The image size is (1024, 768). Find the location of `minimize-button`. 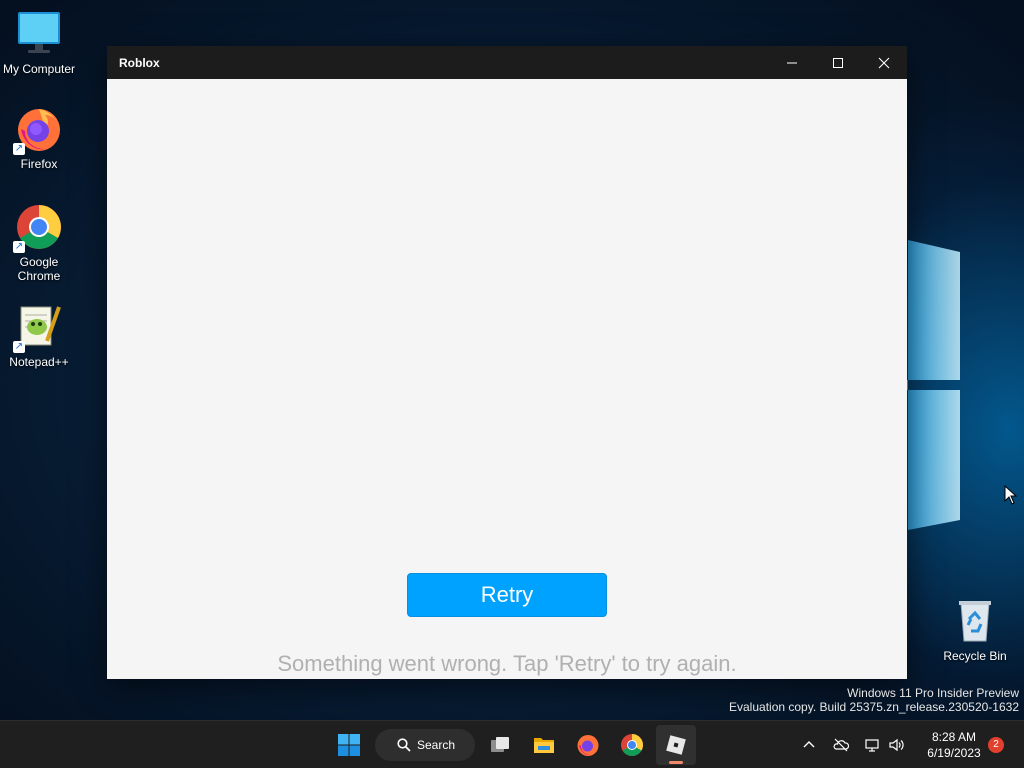

minimize-button is located at coordinates (792, 62).